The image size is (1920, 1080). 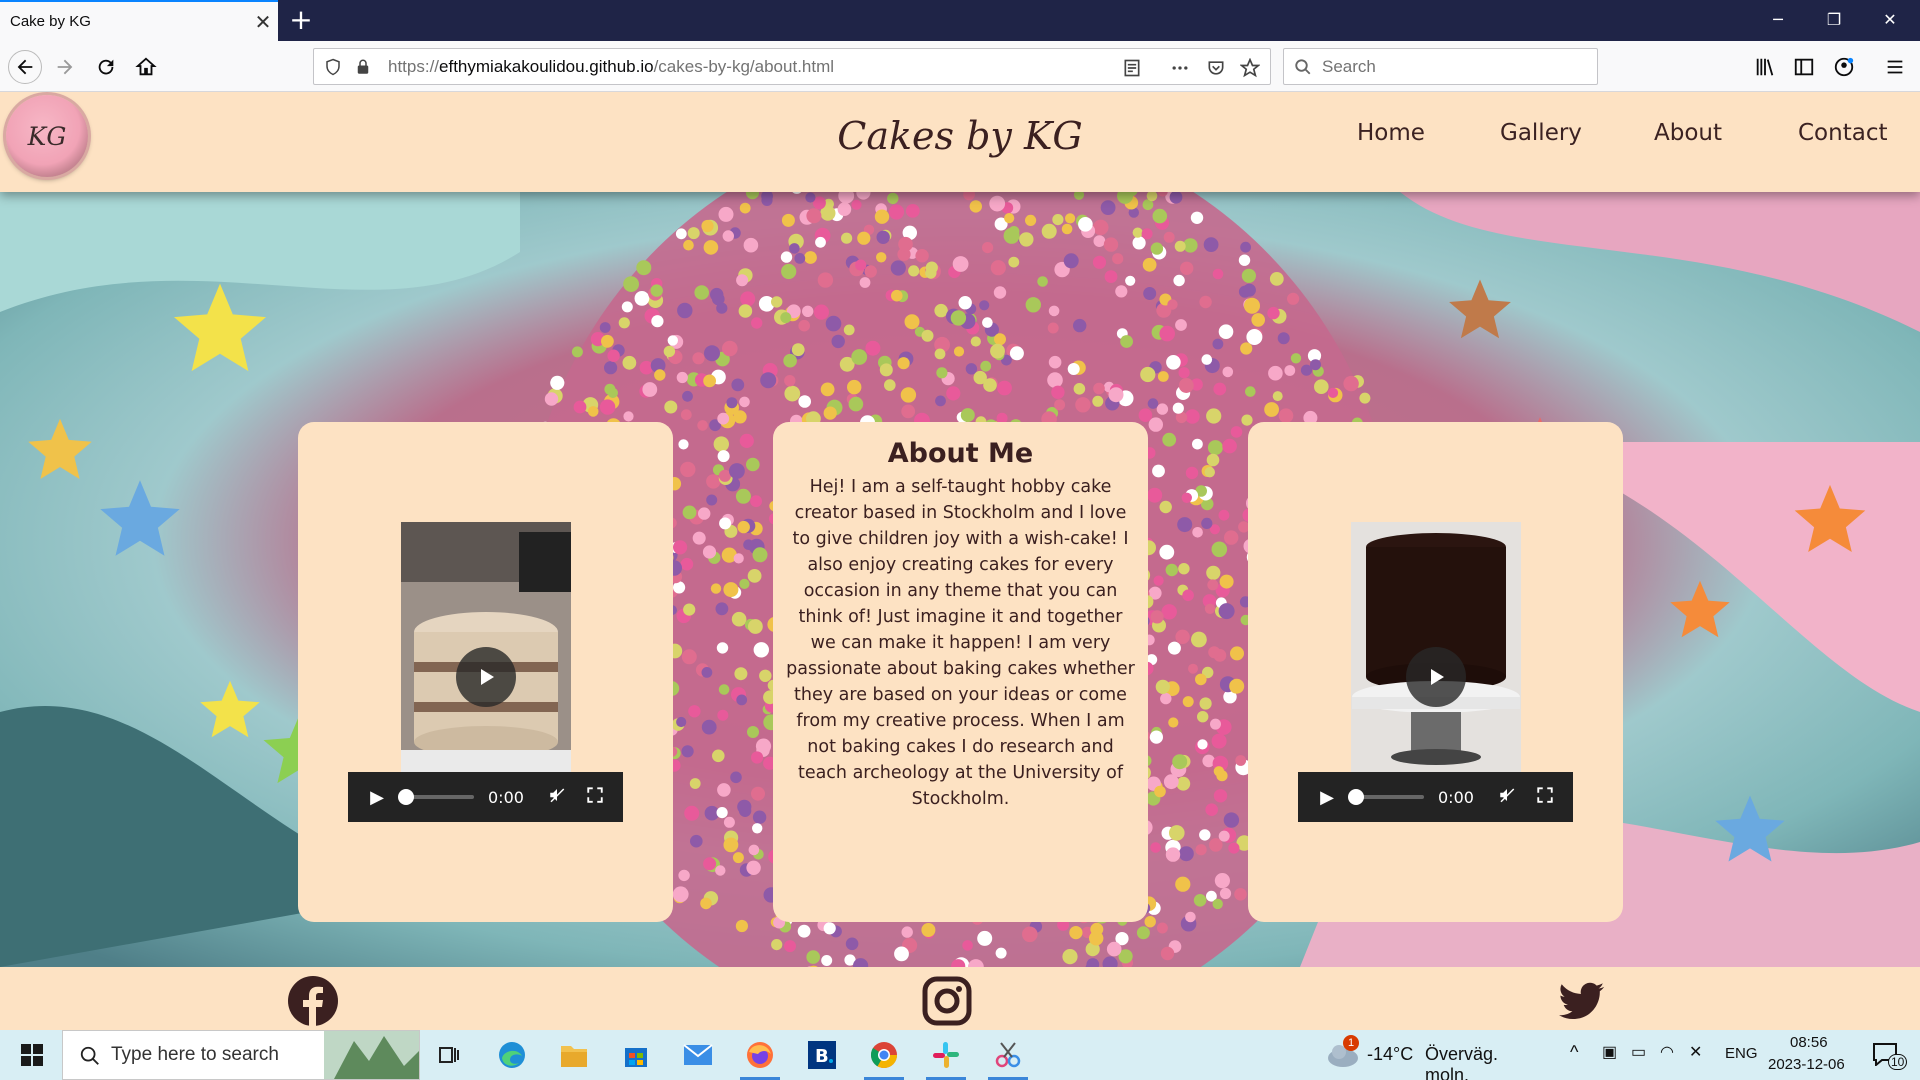 What do you see at coordinates (1667, 1052) in the screenshot?
I see `wifi-icon: ◠` at bounding box center [1667, 1052].